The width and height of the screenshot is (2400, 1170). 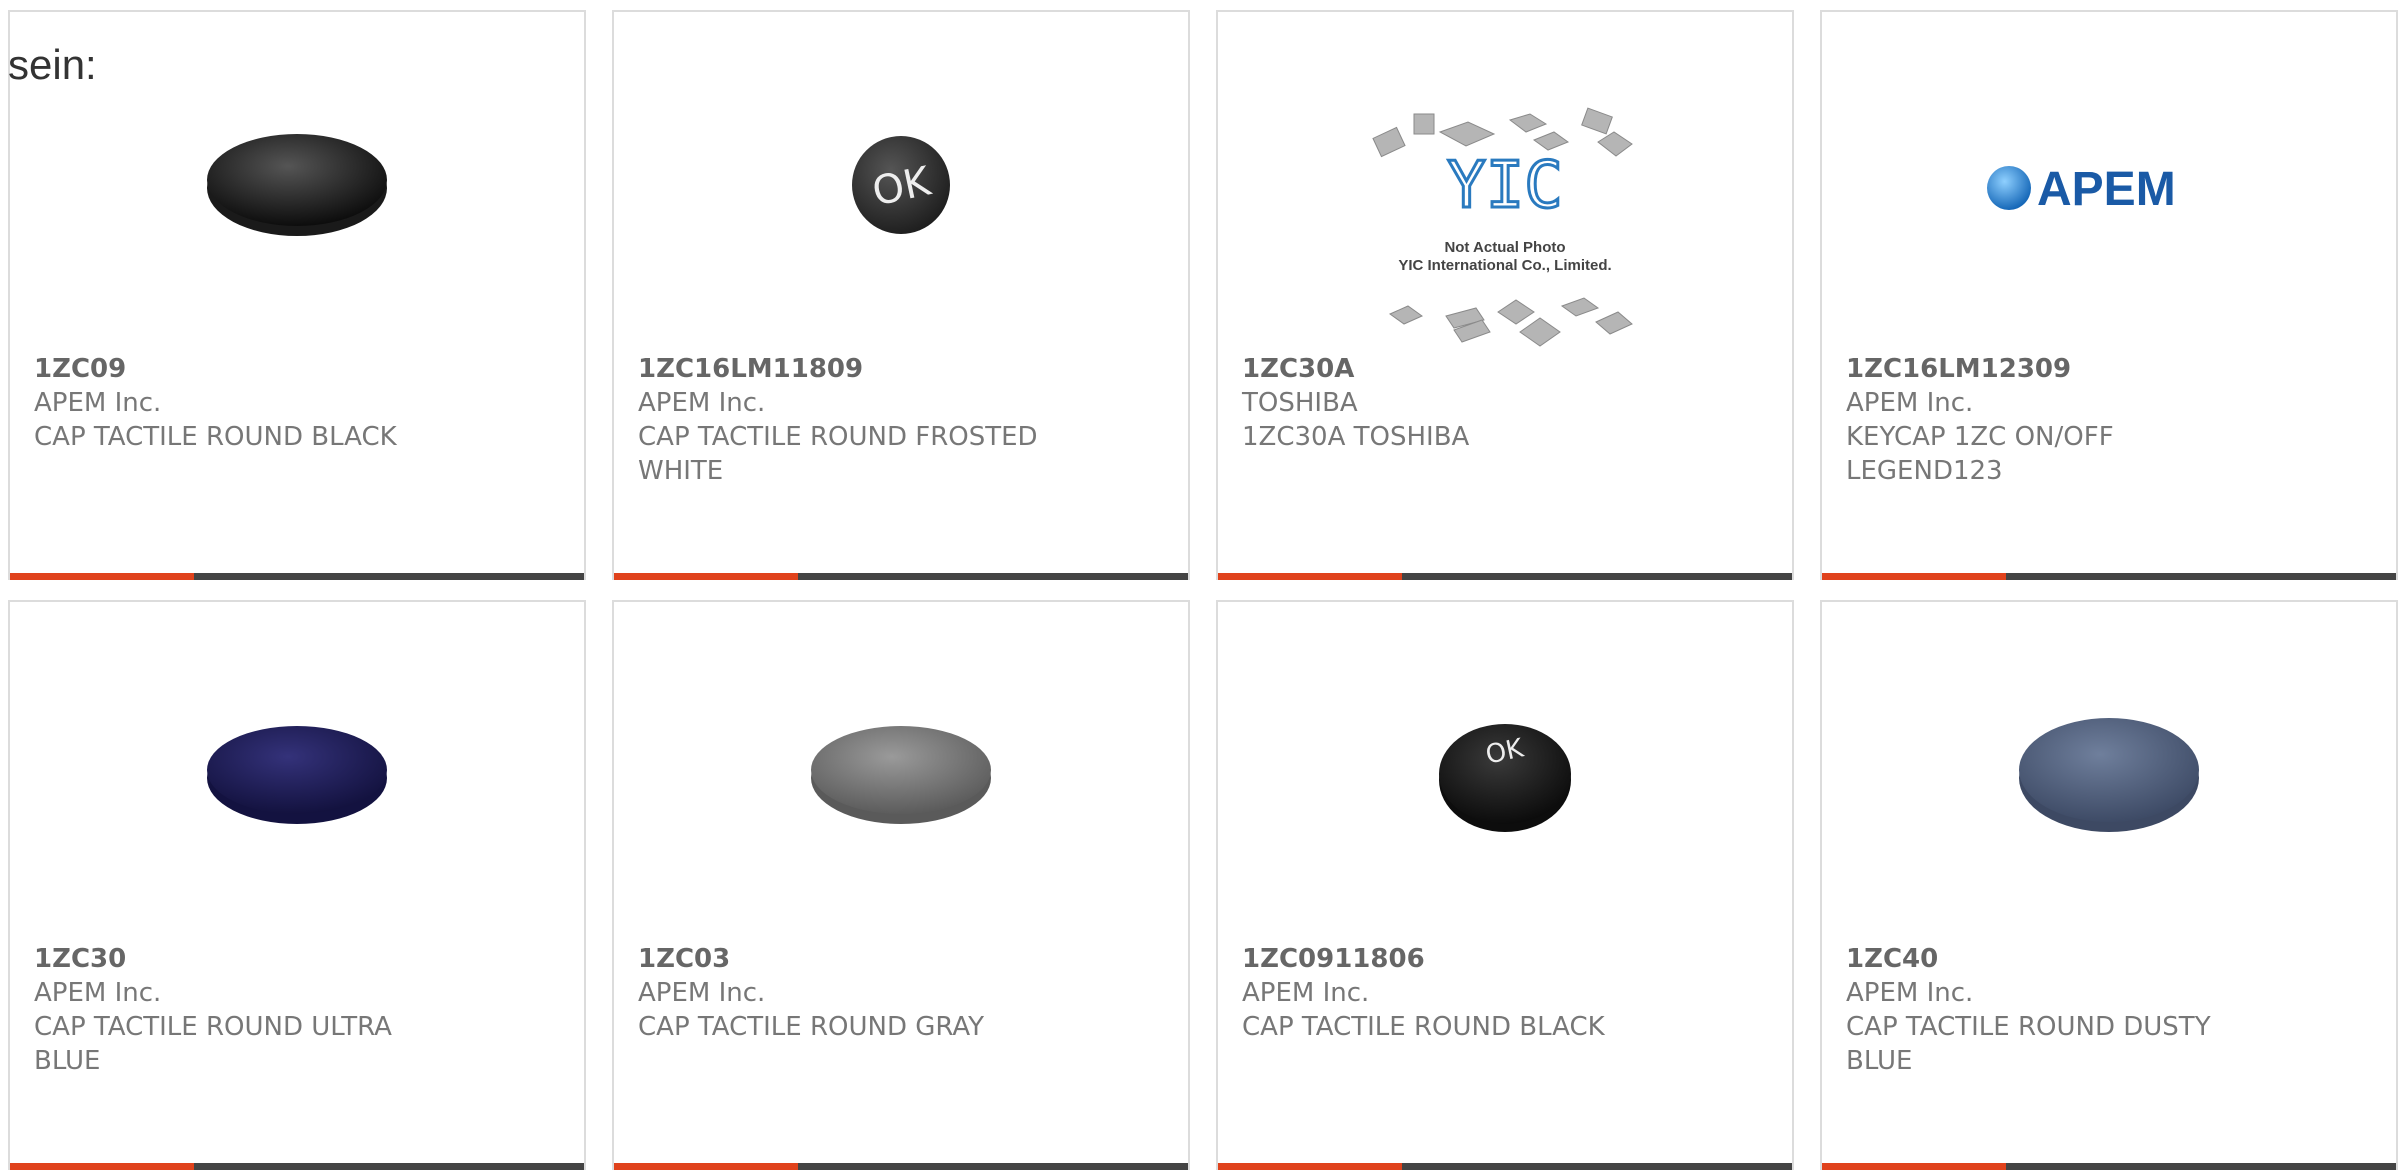 I want to click on part-number: 1ZC16LM11809, so click(x=903, y=369).